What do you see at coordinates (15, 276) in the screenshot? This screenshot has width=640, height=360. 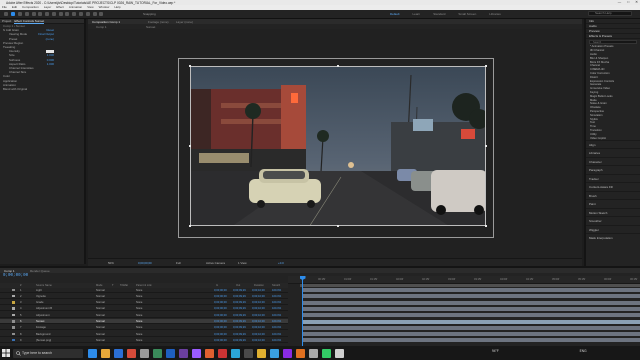 I see `timeline-timecode: 0;00;00;00` at bounding box center [15, 276].